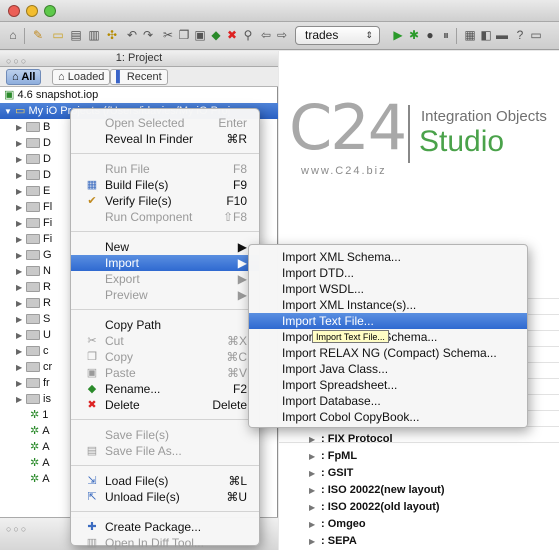 The width and height of the screenshot is (559, 550). What do you see at coordinates (165, 263) in the screenshot?
I see `menu-item-import: Import ▶` at bounding box center [165, 263].